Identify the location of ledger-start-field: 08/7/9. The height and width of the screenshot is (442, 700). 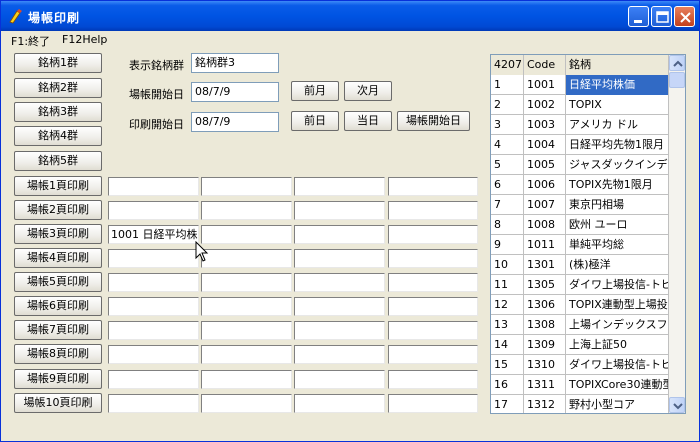
(235, 92).